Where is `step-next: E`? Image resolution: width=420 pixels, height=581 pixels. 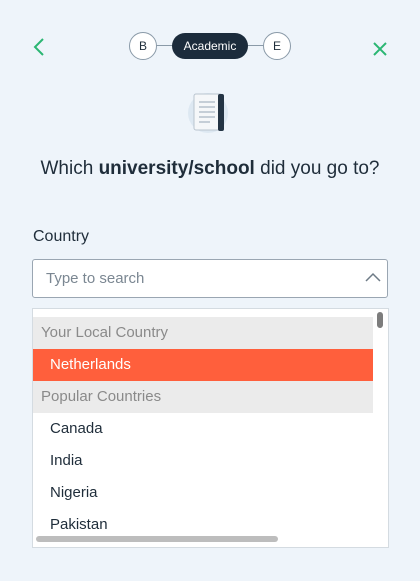
step-next: E is located at coordinates (277, 46).